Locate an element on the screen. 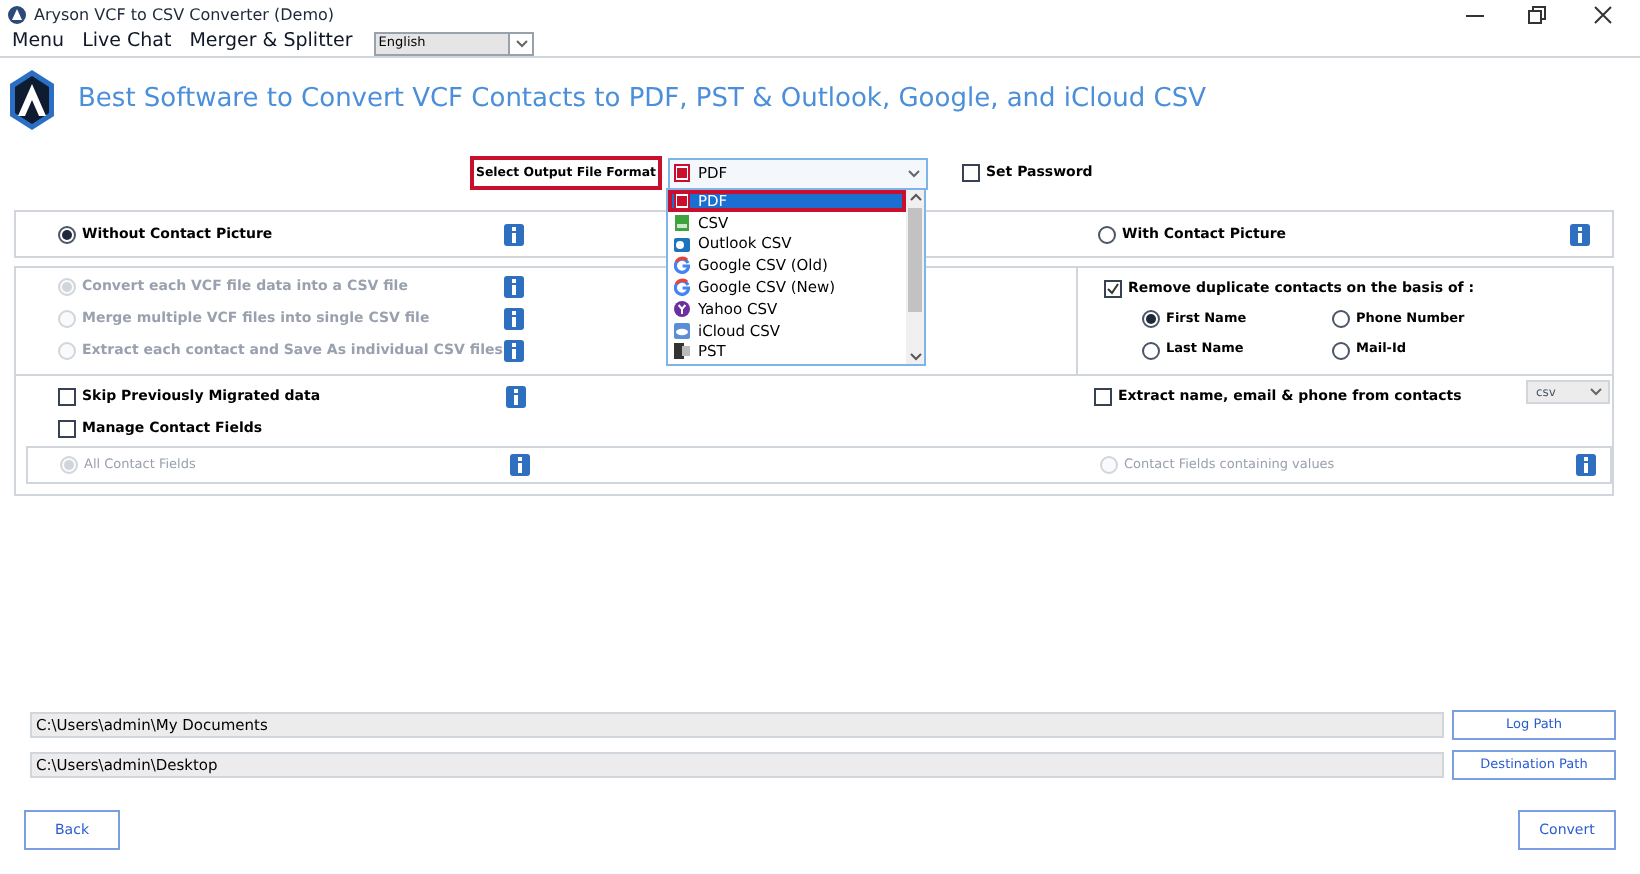 Image resolution: width=1640 pixels, height=874 pixels. app-icon is located at coordinates (17, 15).